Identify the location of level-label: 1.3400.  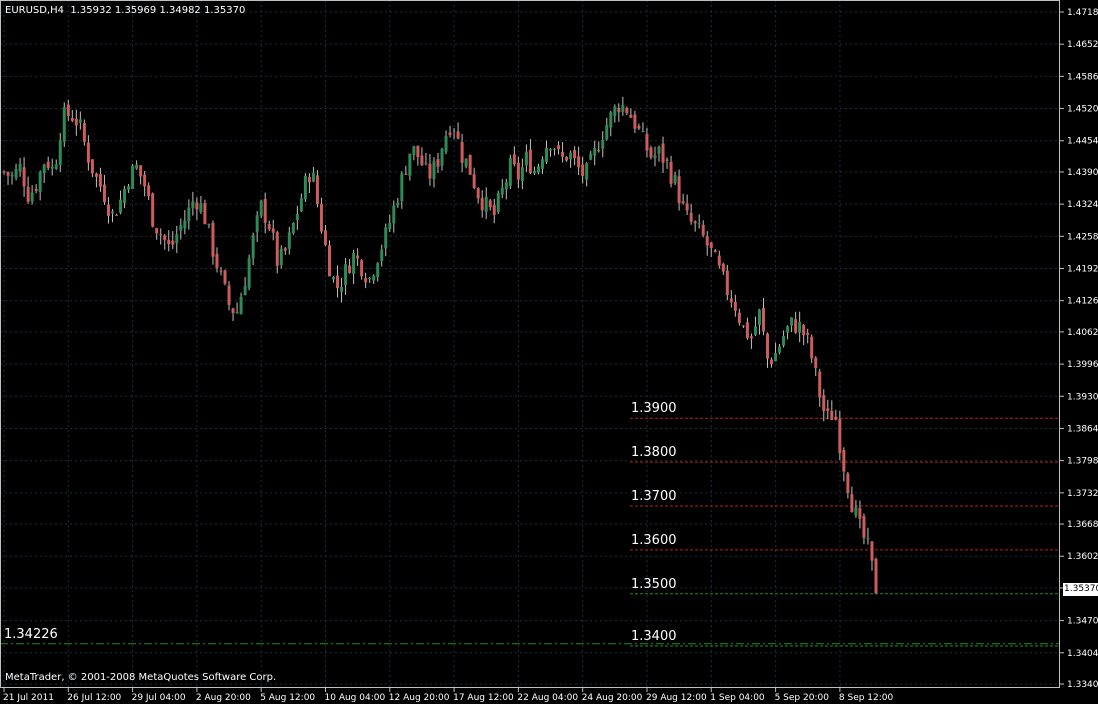
(654, 636).